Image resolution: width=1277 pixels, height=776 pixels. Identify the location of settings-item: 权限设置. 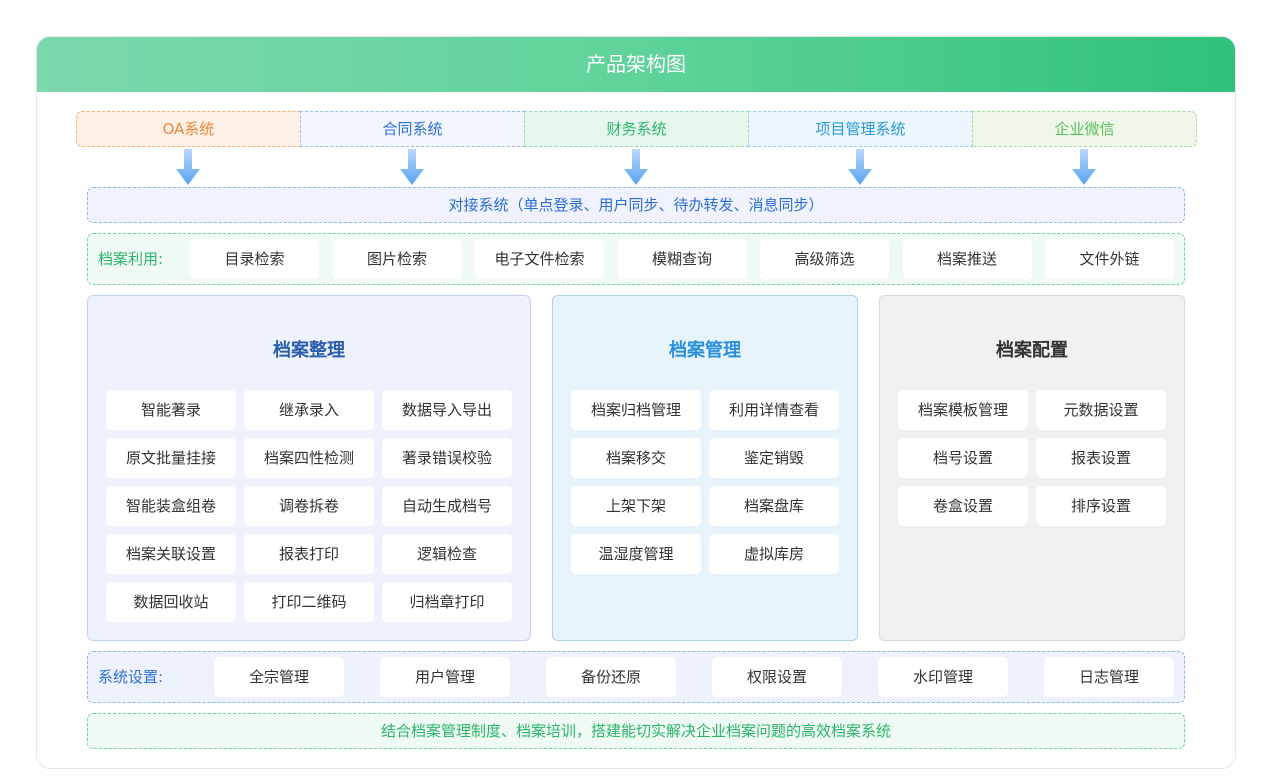
(777, 677).